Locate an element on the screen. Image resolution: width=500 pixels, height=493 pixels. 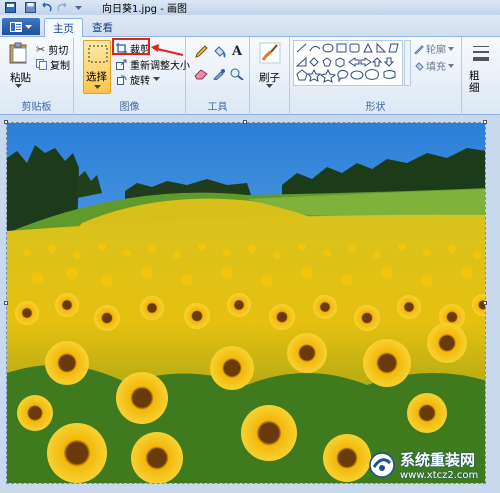
outline-icon is located at coordinates (419, 49).